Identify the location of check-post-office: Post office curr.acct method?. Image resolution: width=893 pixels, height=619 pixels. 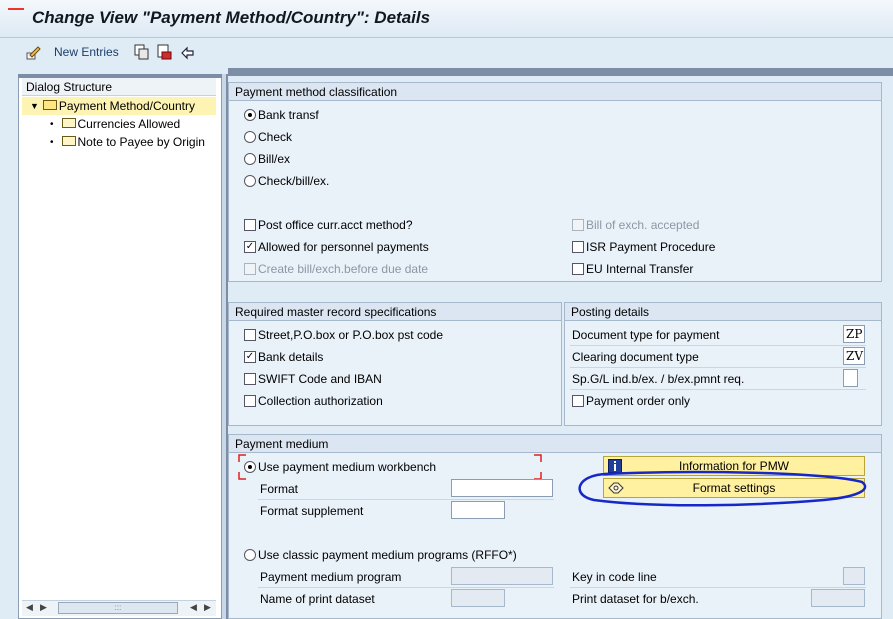
(328, 225).